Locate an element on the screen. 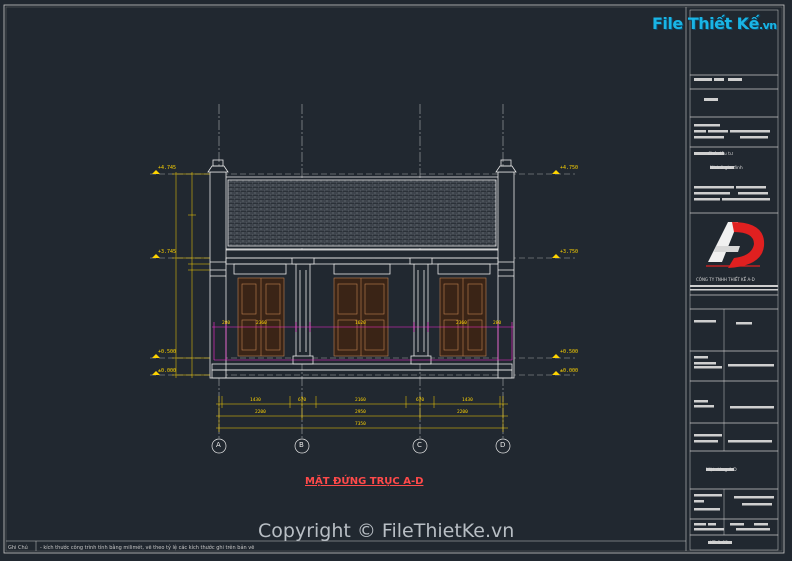  dim-r1-0: 1430 is located at coordinates (255, 400).